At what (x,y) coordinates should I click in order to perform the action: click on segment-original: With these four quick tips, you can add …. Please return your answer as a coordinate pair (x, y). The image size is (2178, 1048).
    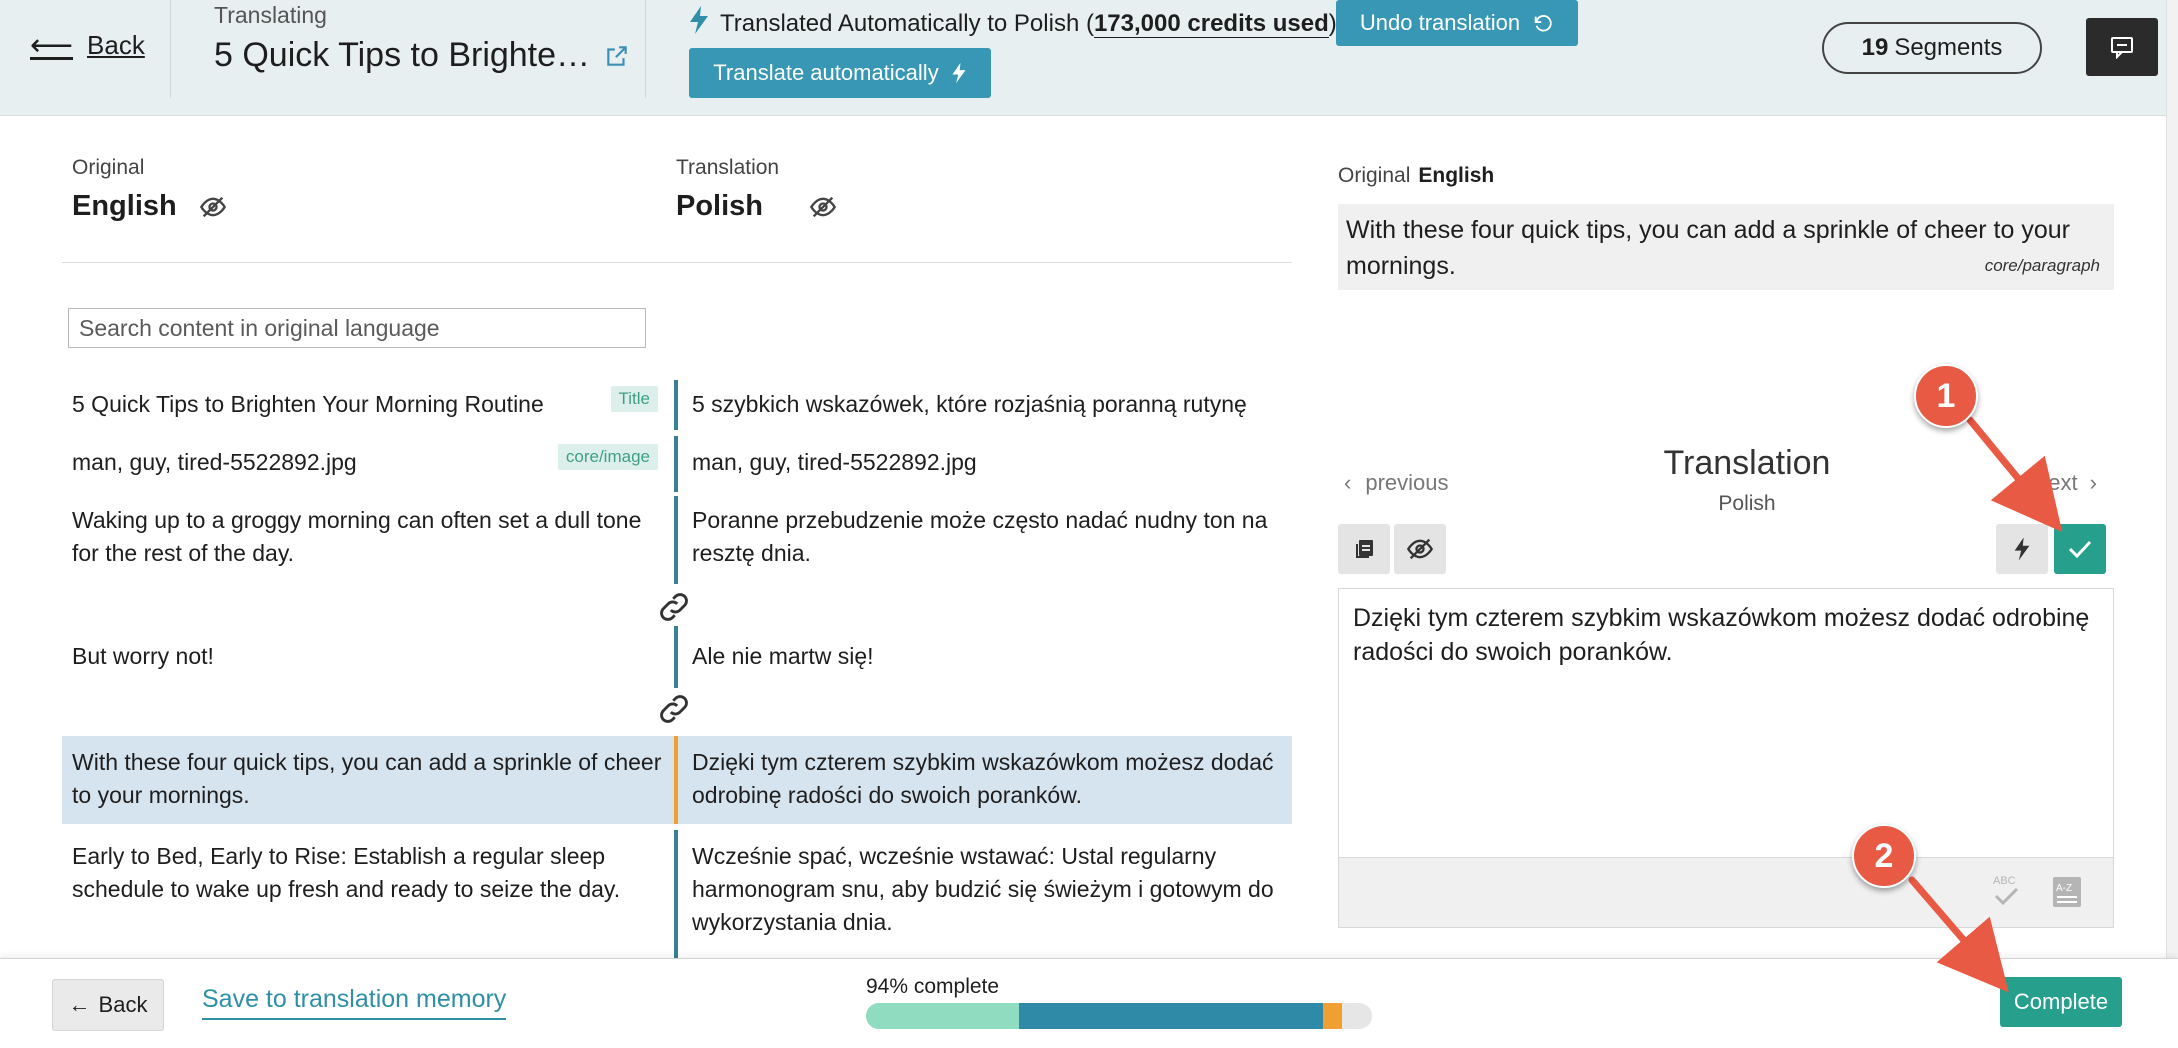
    Looking at the image, I should click on (368, 780).